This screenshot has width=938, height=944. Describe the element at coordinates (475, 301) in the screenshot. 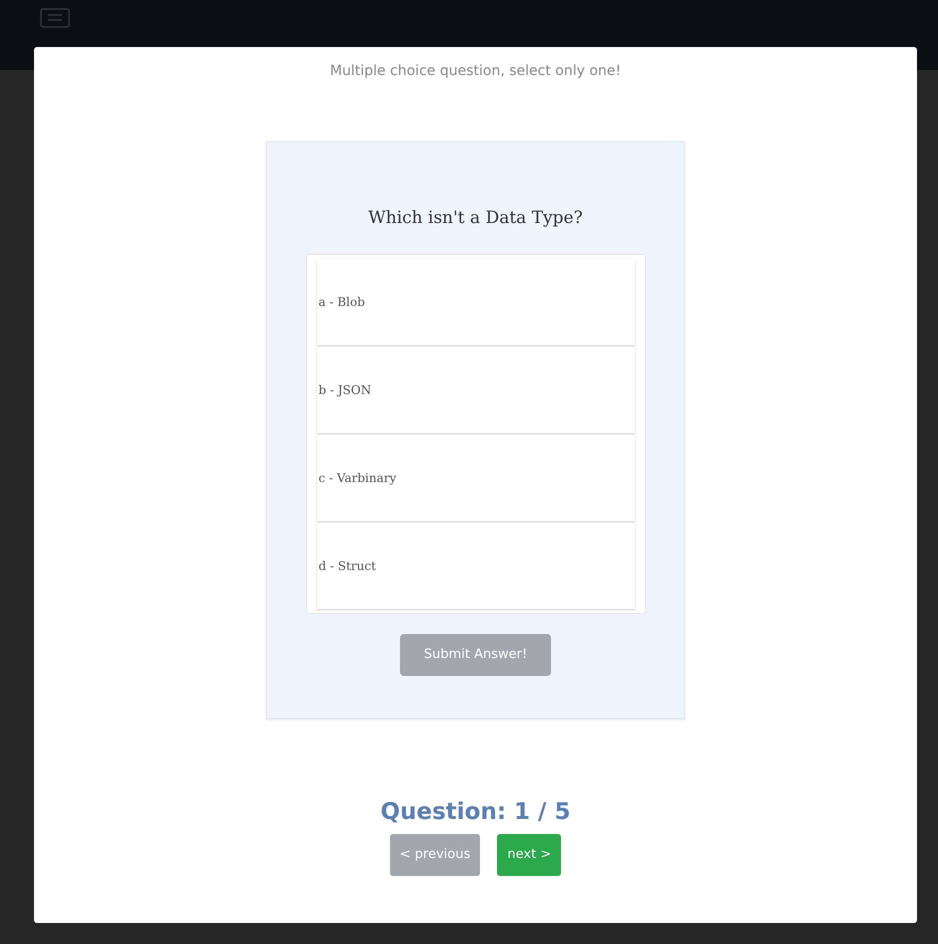

I see `answer-option: a - Blob` at that location.